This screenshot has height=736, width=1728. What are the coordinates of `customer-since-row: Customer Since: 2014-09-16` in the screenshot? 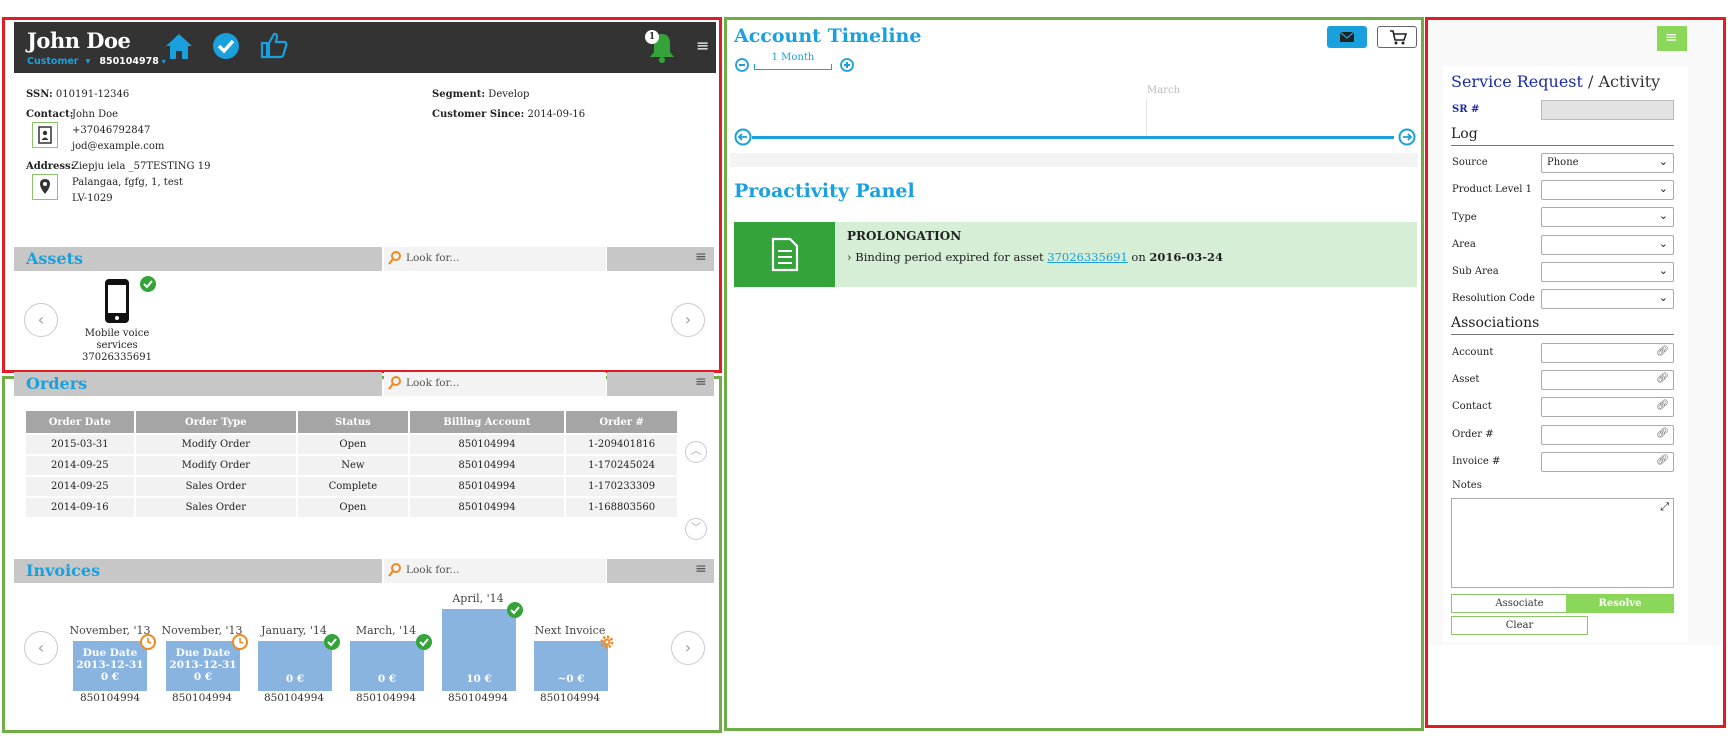 It's located at (509, 114).